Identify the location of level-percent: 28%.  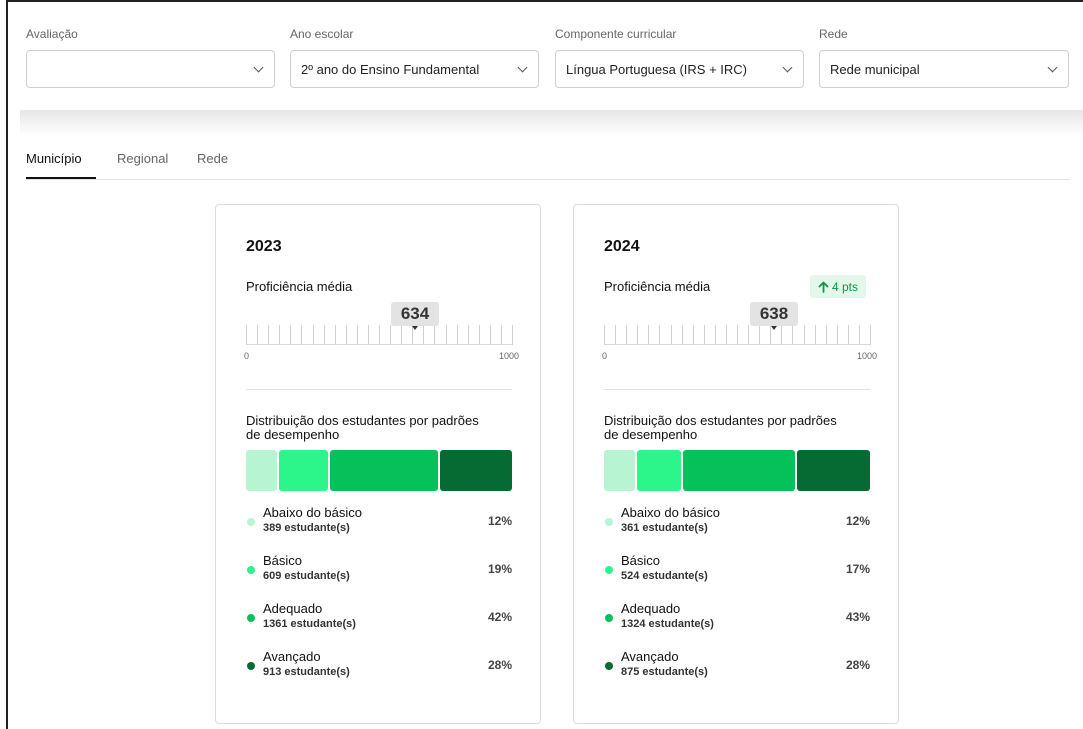
(499, 665).